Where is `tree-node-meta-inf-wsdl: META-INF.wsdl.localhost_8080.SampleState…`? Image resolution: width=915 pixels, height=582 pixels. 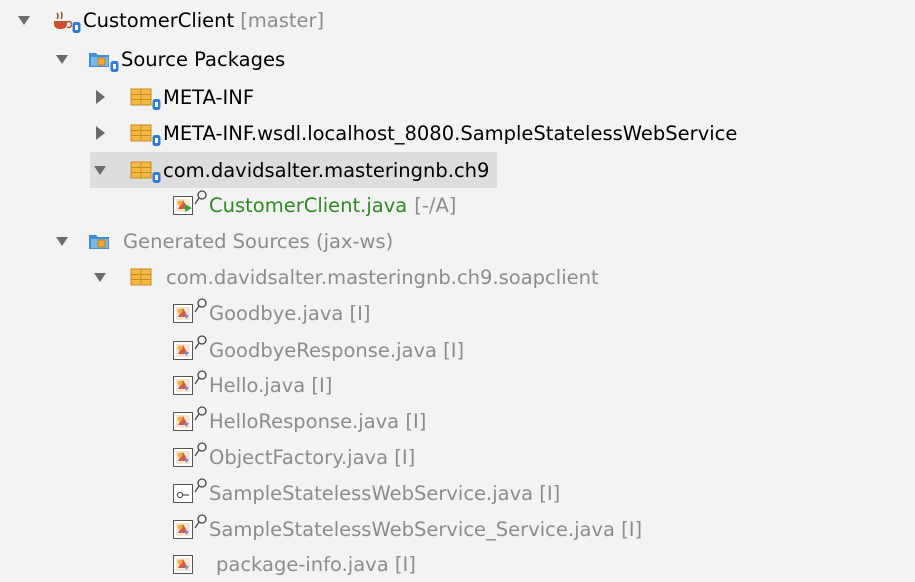
tree-node-meta-inf-wsdl: META-INF.wsdl.localhost_8080.SampleState… is located at coordinates (413, 133).